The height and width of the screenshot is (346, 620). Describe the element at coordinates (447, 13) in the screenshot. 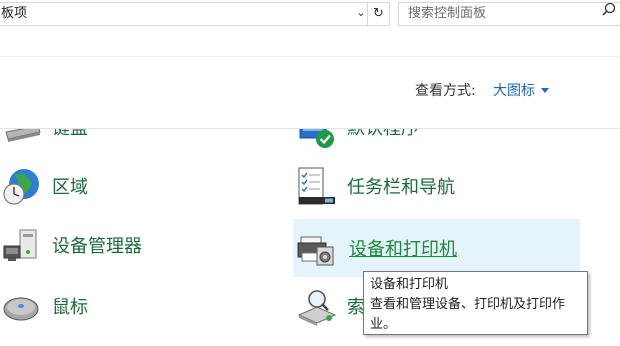

I see `search-placeholder: 搜索控制面板` at that location.